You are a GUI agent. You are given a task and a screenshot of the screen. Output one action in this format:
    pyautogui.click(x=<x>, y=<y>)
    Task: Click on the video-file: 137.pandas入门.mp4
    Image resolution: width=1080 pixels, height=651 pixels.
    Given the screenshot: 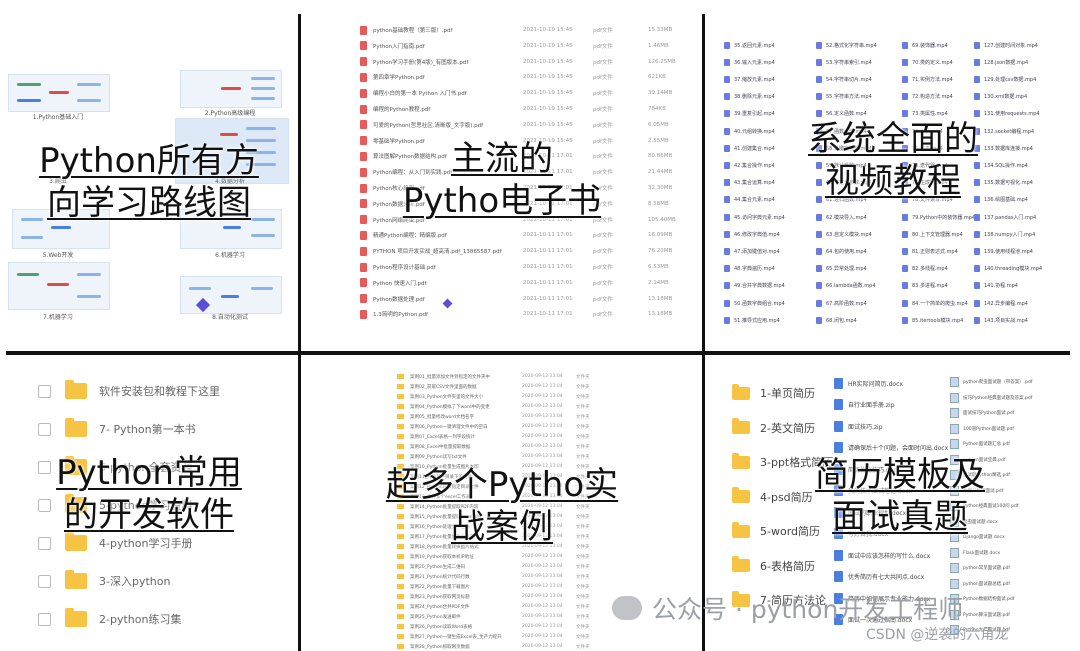 What is the action you would take?
    pyautogui.click(x=1005, y=217)
    